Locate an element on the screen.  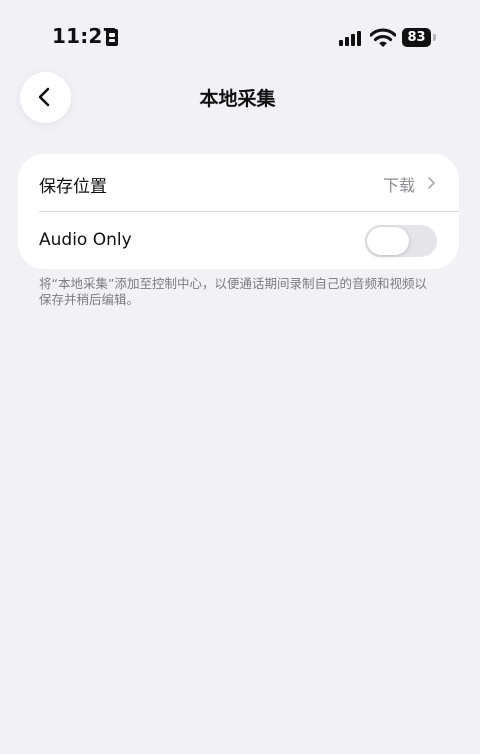
save-location-row: 保存位置 下载 is located at coordinates (238, 183).